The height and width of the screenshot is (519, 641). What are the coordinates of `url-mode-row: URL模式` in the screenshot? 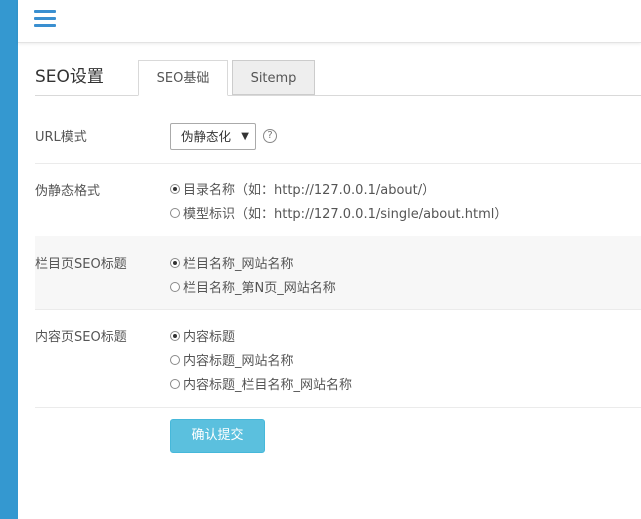 It's located at (338, 138).